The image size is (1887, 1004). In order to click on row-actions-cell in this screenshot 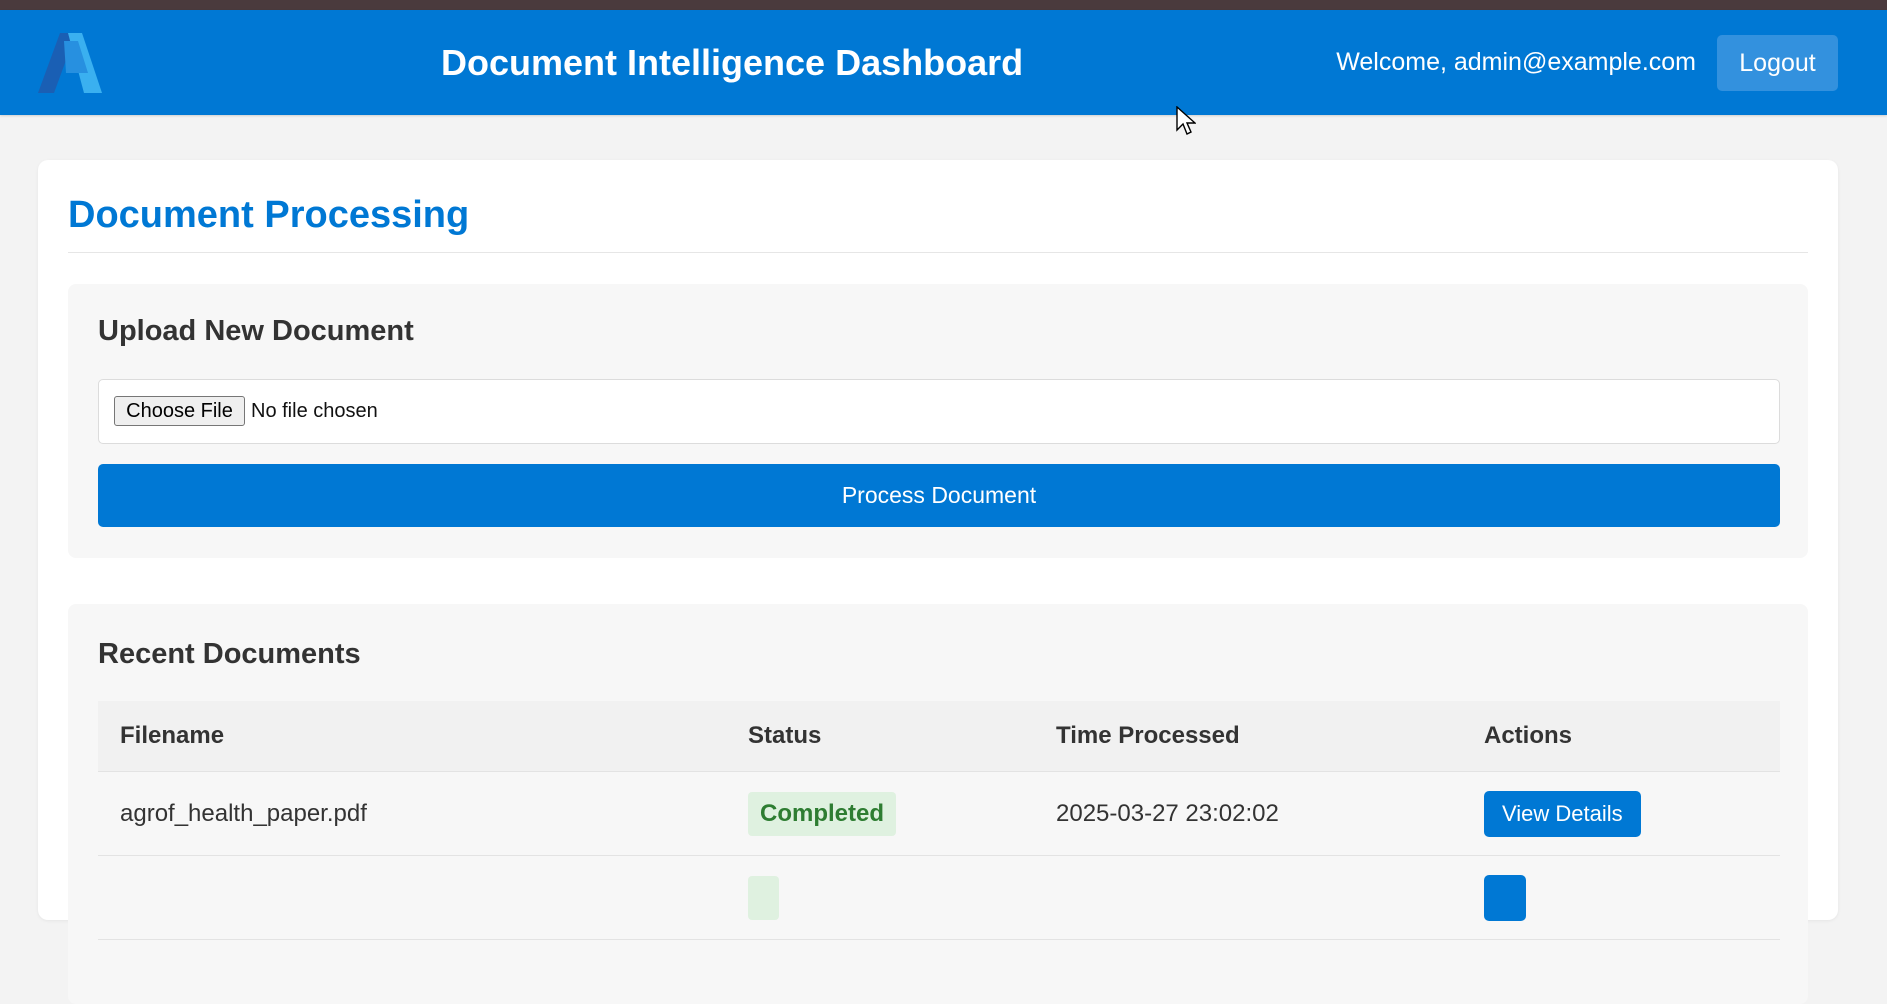, I will do `click(1621, 897)`.